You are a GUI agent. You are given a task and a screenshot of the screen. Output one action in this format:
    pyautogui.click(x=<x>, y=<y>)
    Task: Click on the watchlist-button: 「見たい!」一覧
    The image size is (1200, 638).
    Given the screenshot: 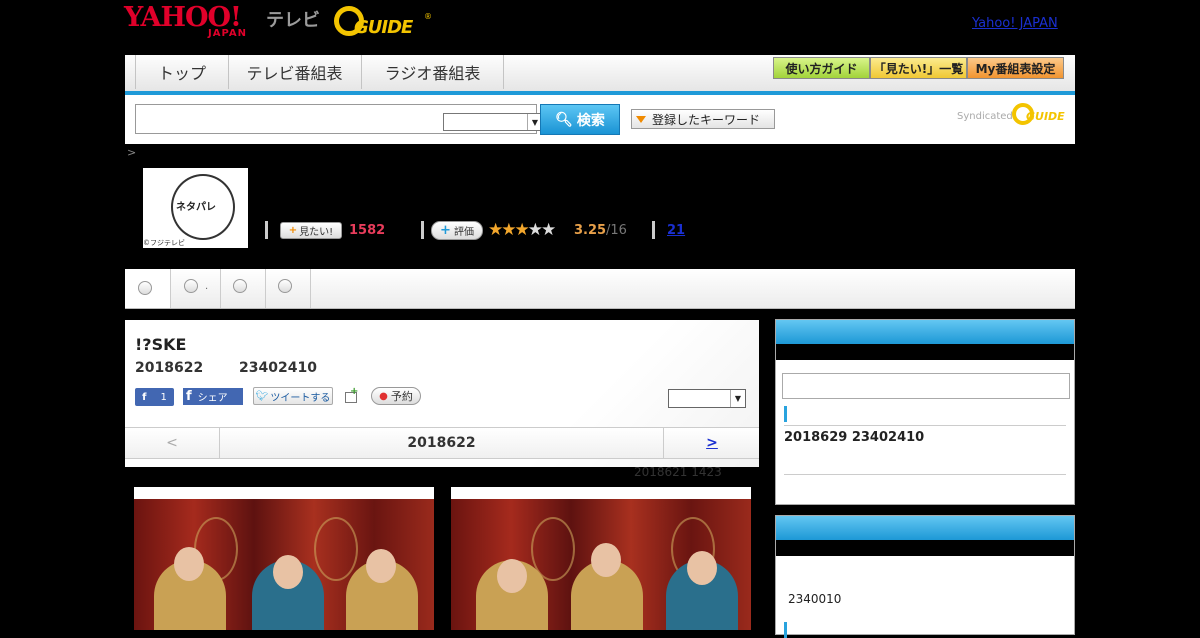 What is the action you would take?
    pyautogui.click(x=918, y=68)
    